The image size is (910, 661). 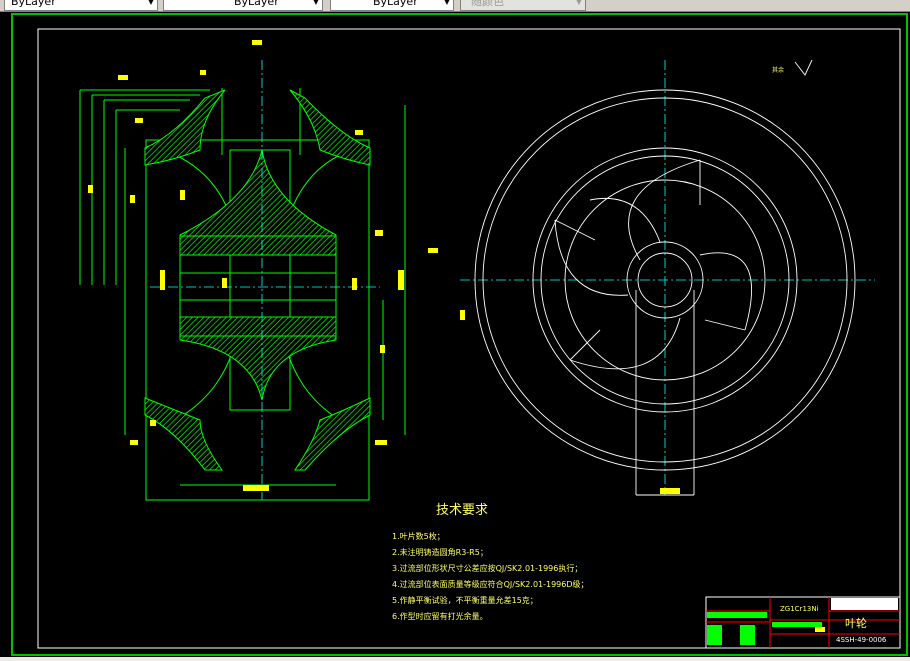 What do you see at coordinates (455, 659) in the screenshot?
I see `status-bar` at bounding box center [455, 659].